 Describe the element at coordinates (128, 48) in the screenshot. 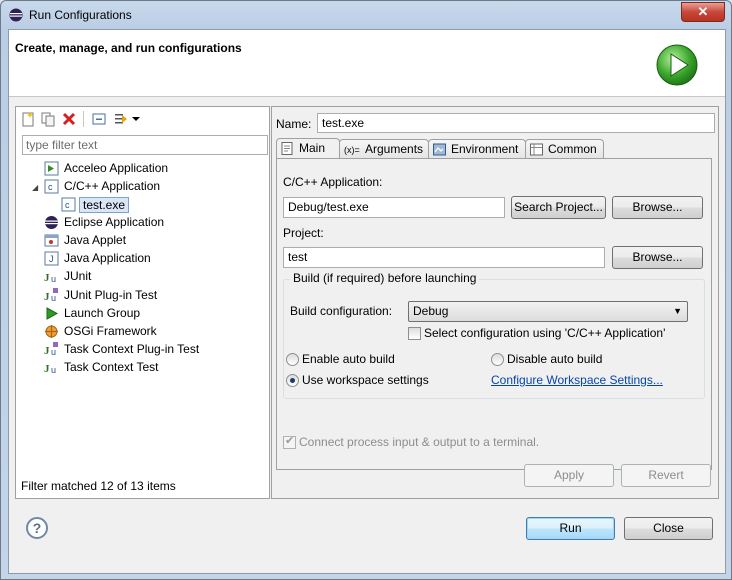

I see `header-title: Create, manage, and run configurations` at that location.